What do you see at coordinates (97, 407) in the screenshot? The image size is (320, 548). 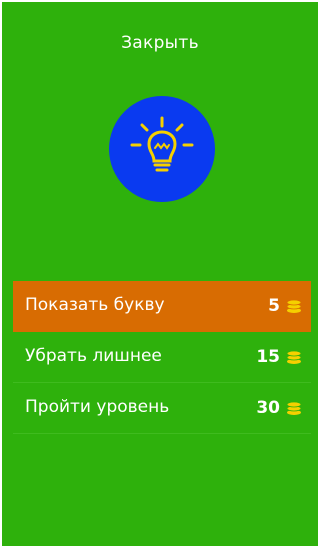 I see `menu-item-label: Пройти уровень` at bounding box center [97, 407].